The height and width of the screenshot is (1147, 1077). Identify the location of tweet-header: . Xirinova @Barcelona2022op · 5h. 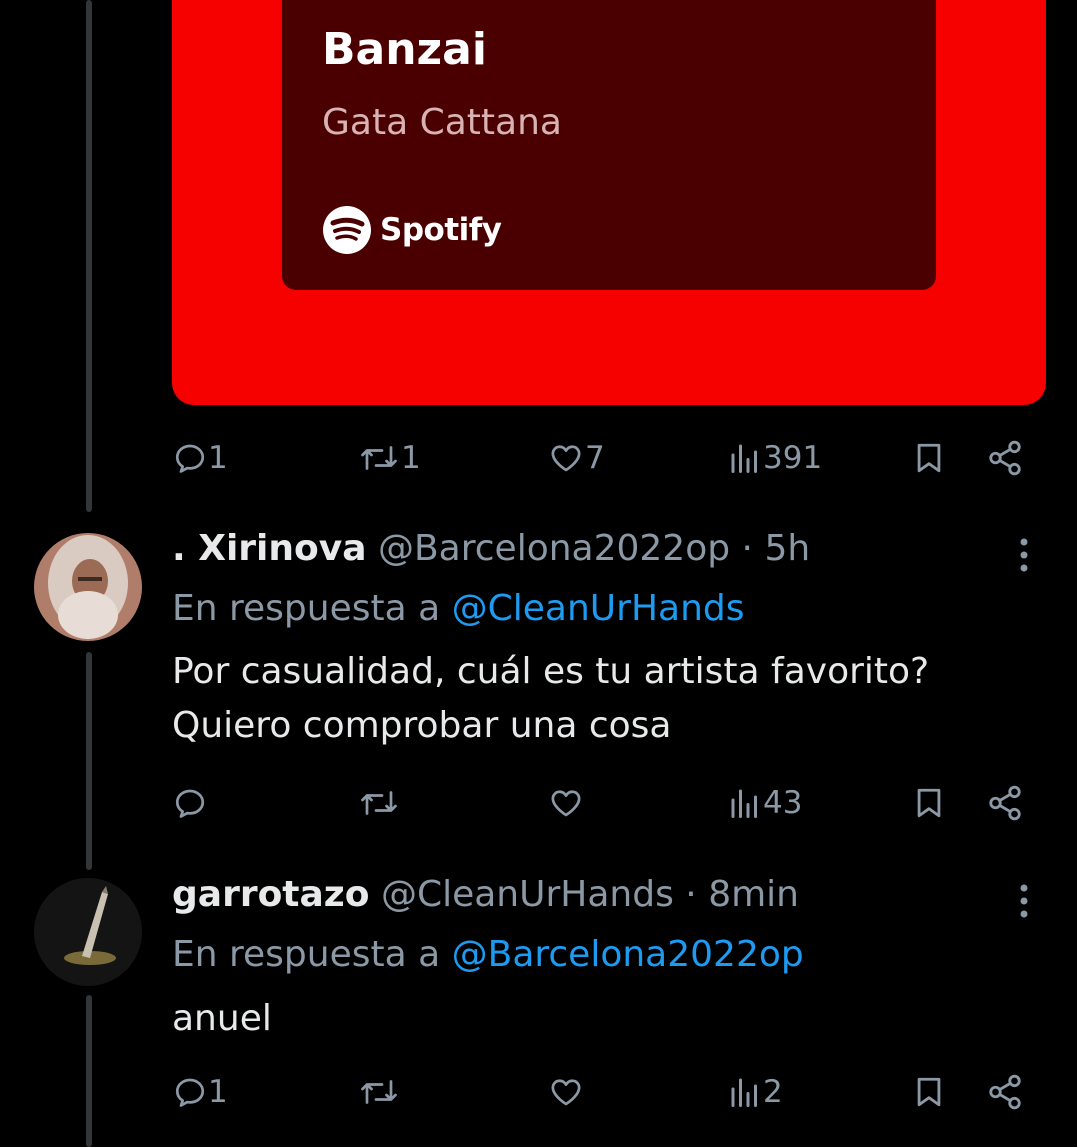
(491, 548).